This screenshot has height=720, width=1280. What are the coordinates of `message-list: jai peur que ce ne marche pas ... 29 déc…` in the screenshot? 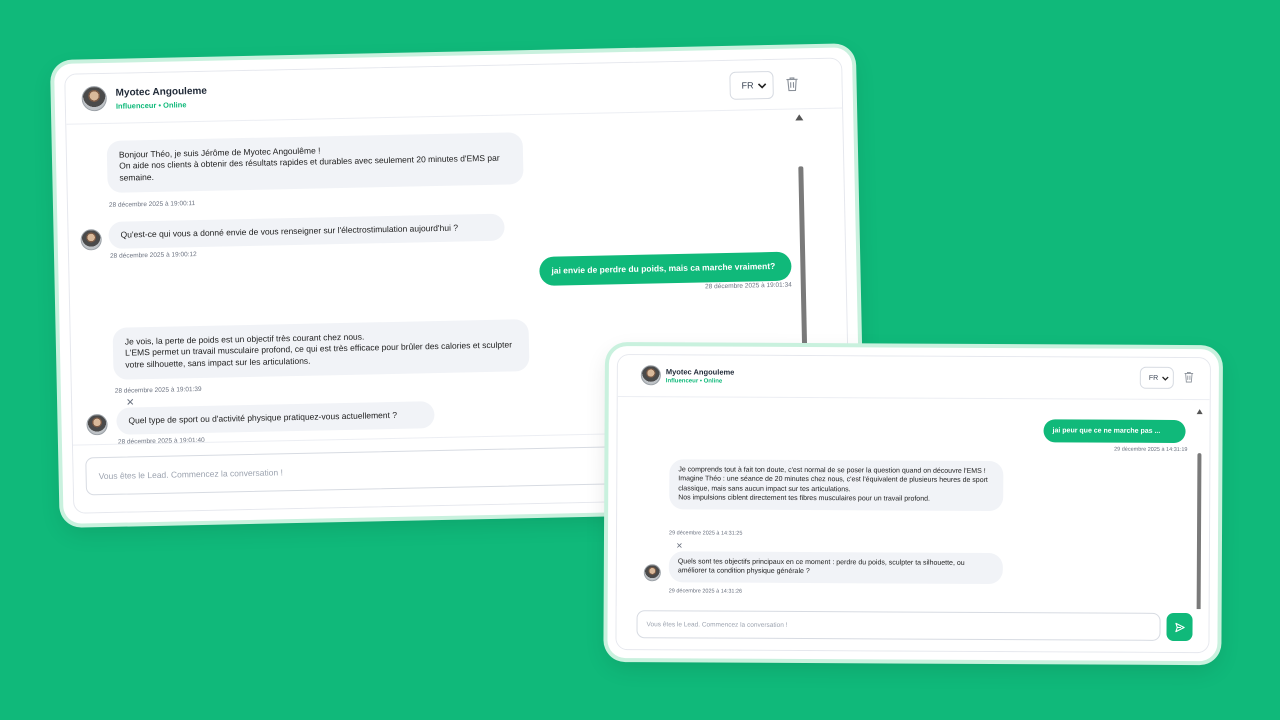 It's located at (913, 505).